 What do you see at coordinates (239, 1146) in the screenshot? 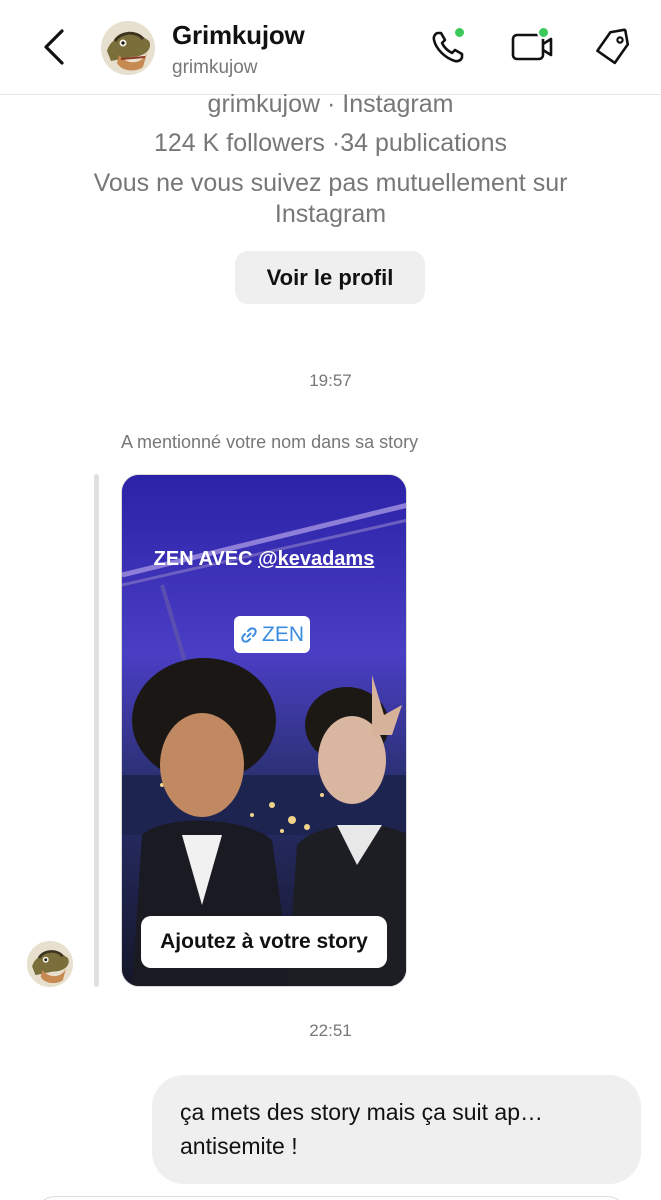
I see `message-line: antisemite !` at bounding box center [239, 1146].